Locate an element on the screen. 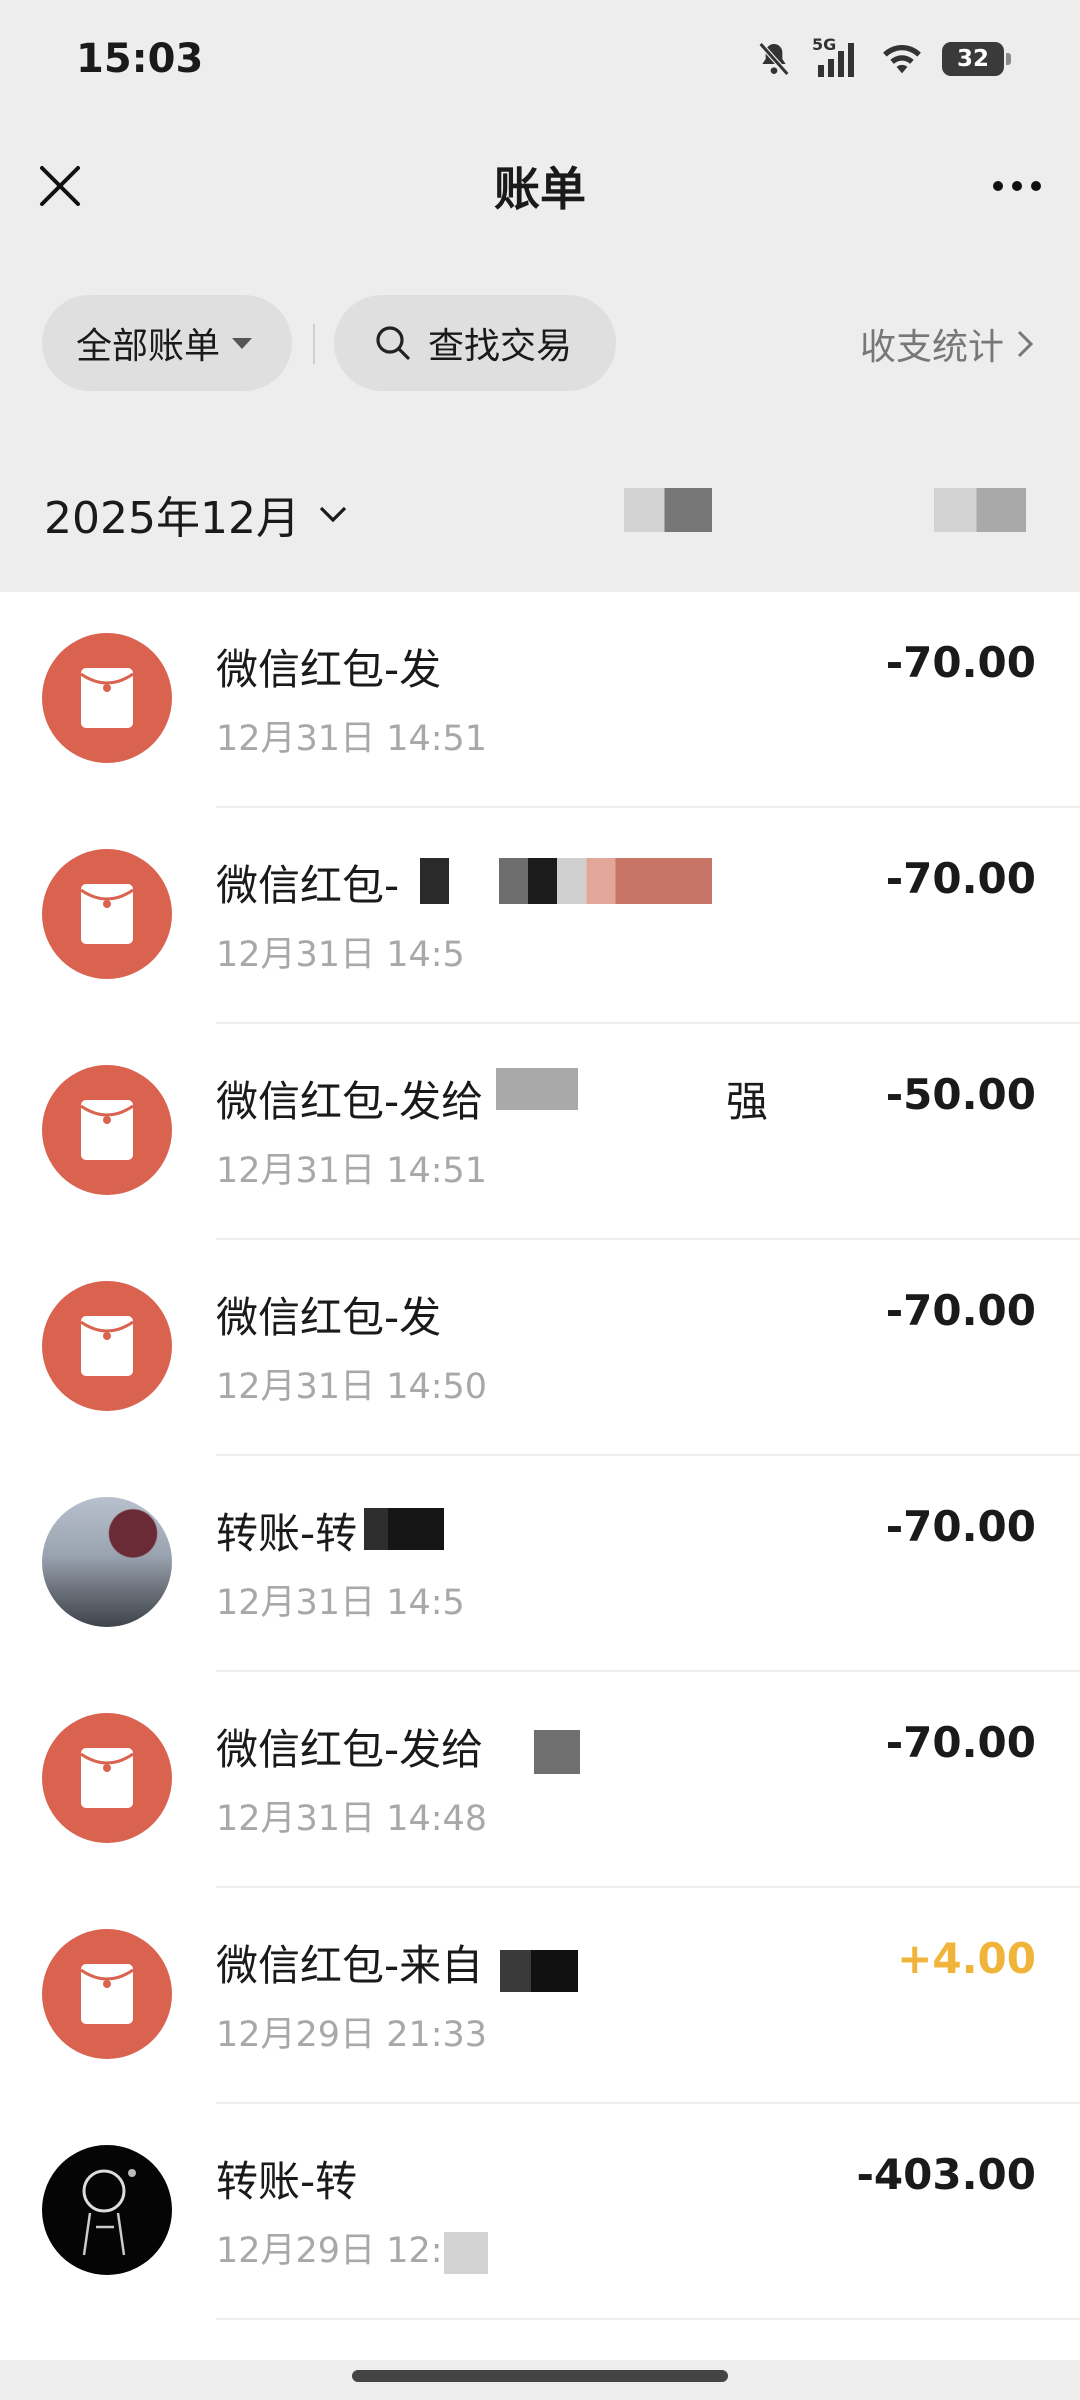 Image resolution: width=1080 pixels, height=2400 pixels. page-title: 账单 is located at coordinates (540, 189).